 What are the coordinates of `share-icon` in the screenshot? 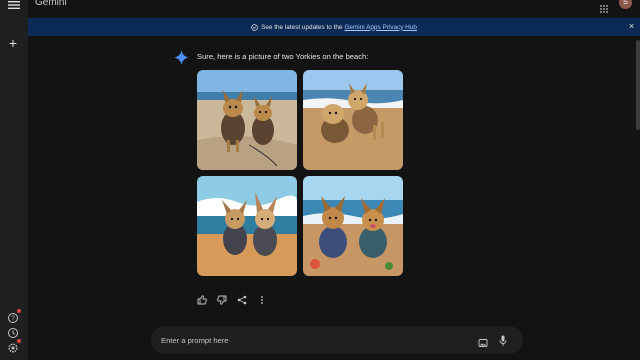 It's located at (242, 298).